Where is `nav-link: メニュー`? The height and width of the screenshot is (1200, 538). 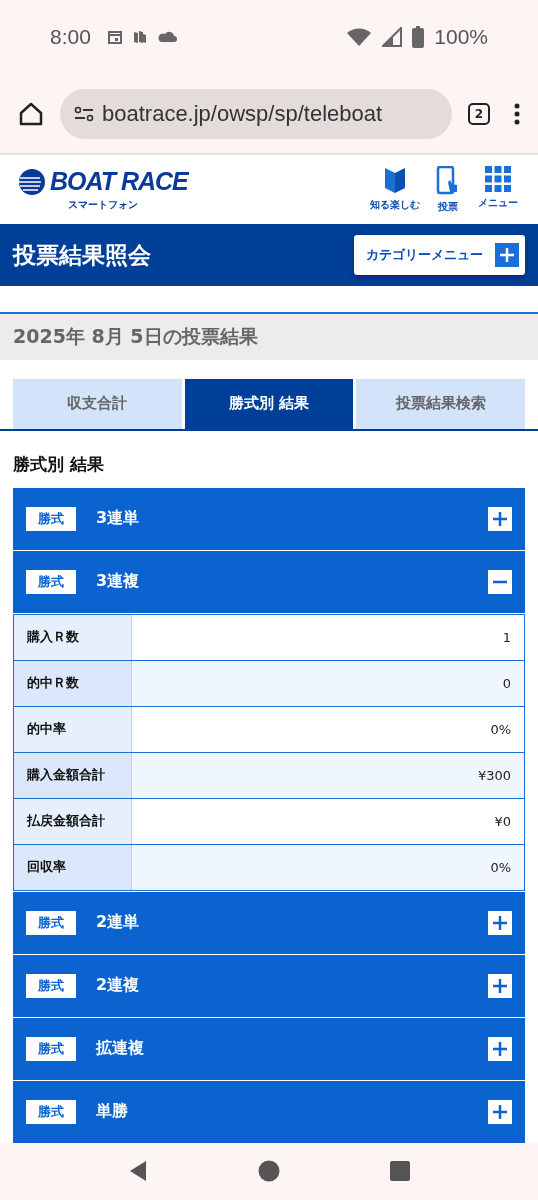
nav-link: メニュー is located at coordinates (498, 189).